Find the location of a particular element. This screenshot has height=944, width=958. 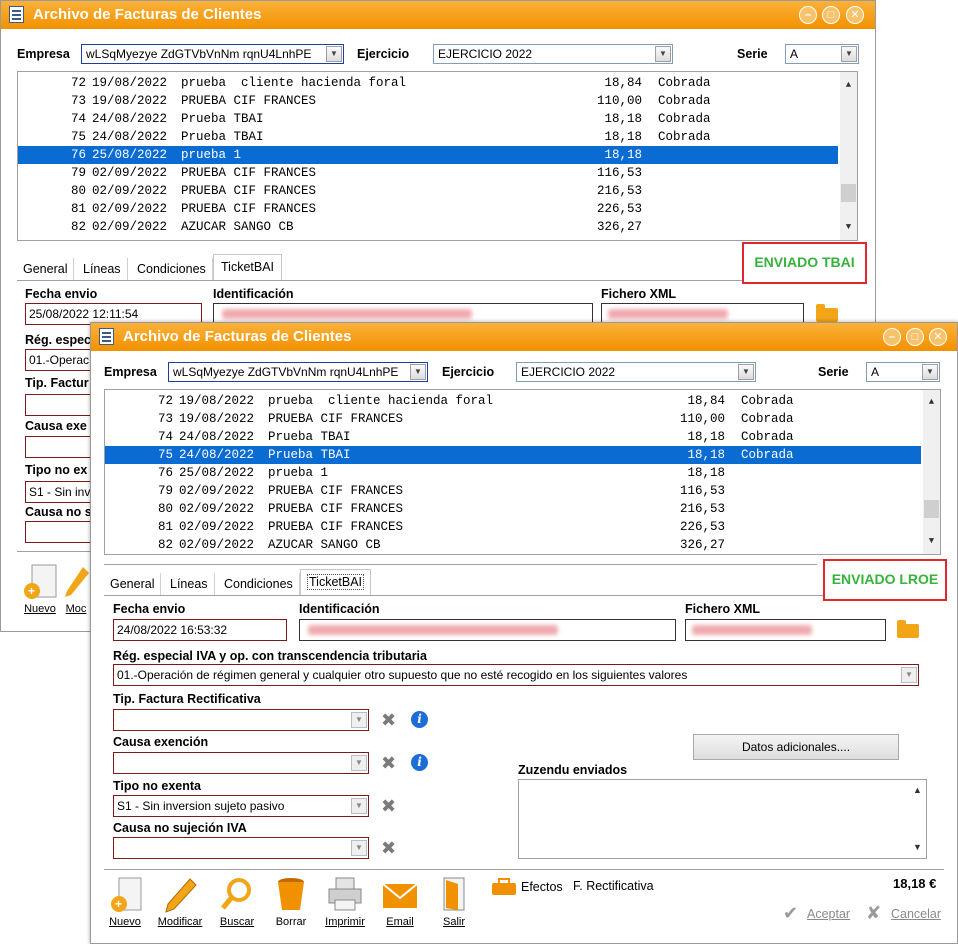

back-title-bar: Archivo de Facturas de Clientes – □ ✕ is located at coordinates (438, 15).